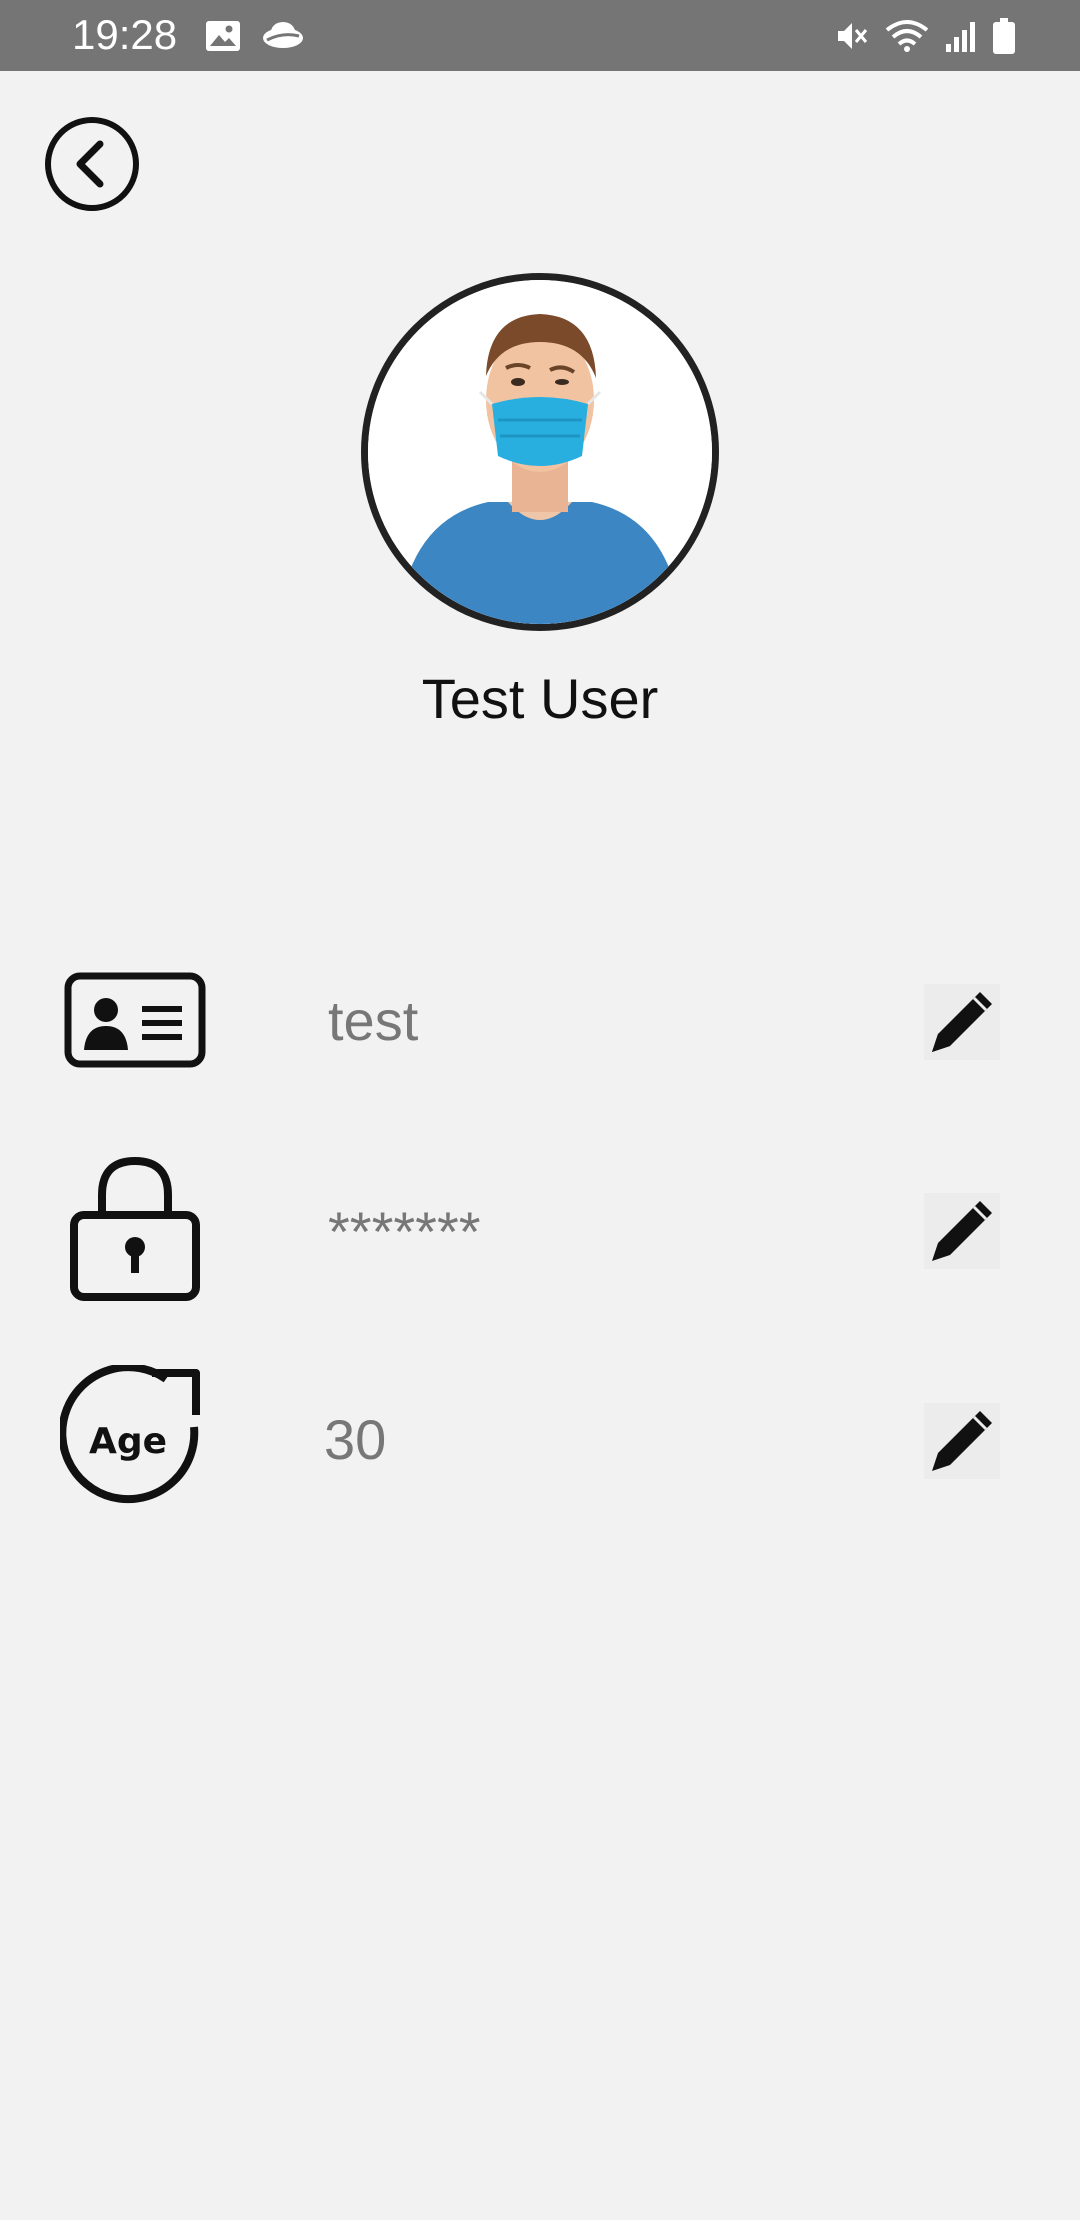 The width and height of the screenshot is (1080, 2220). Describe the element at coordinates (1004, 36) in the screenshot. I see `battery-icon` at that location.